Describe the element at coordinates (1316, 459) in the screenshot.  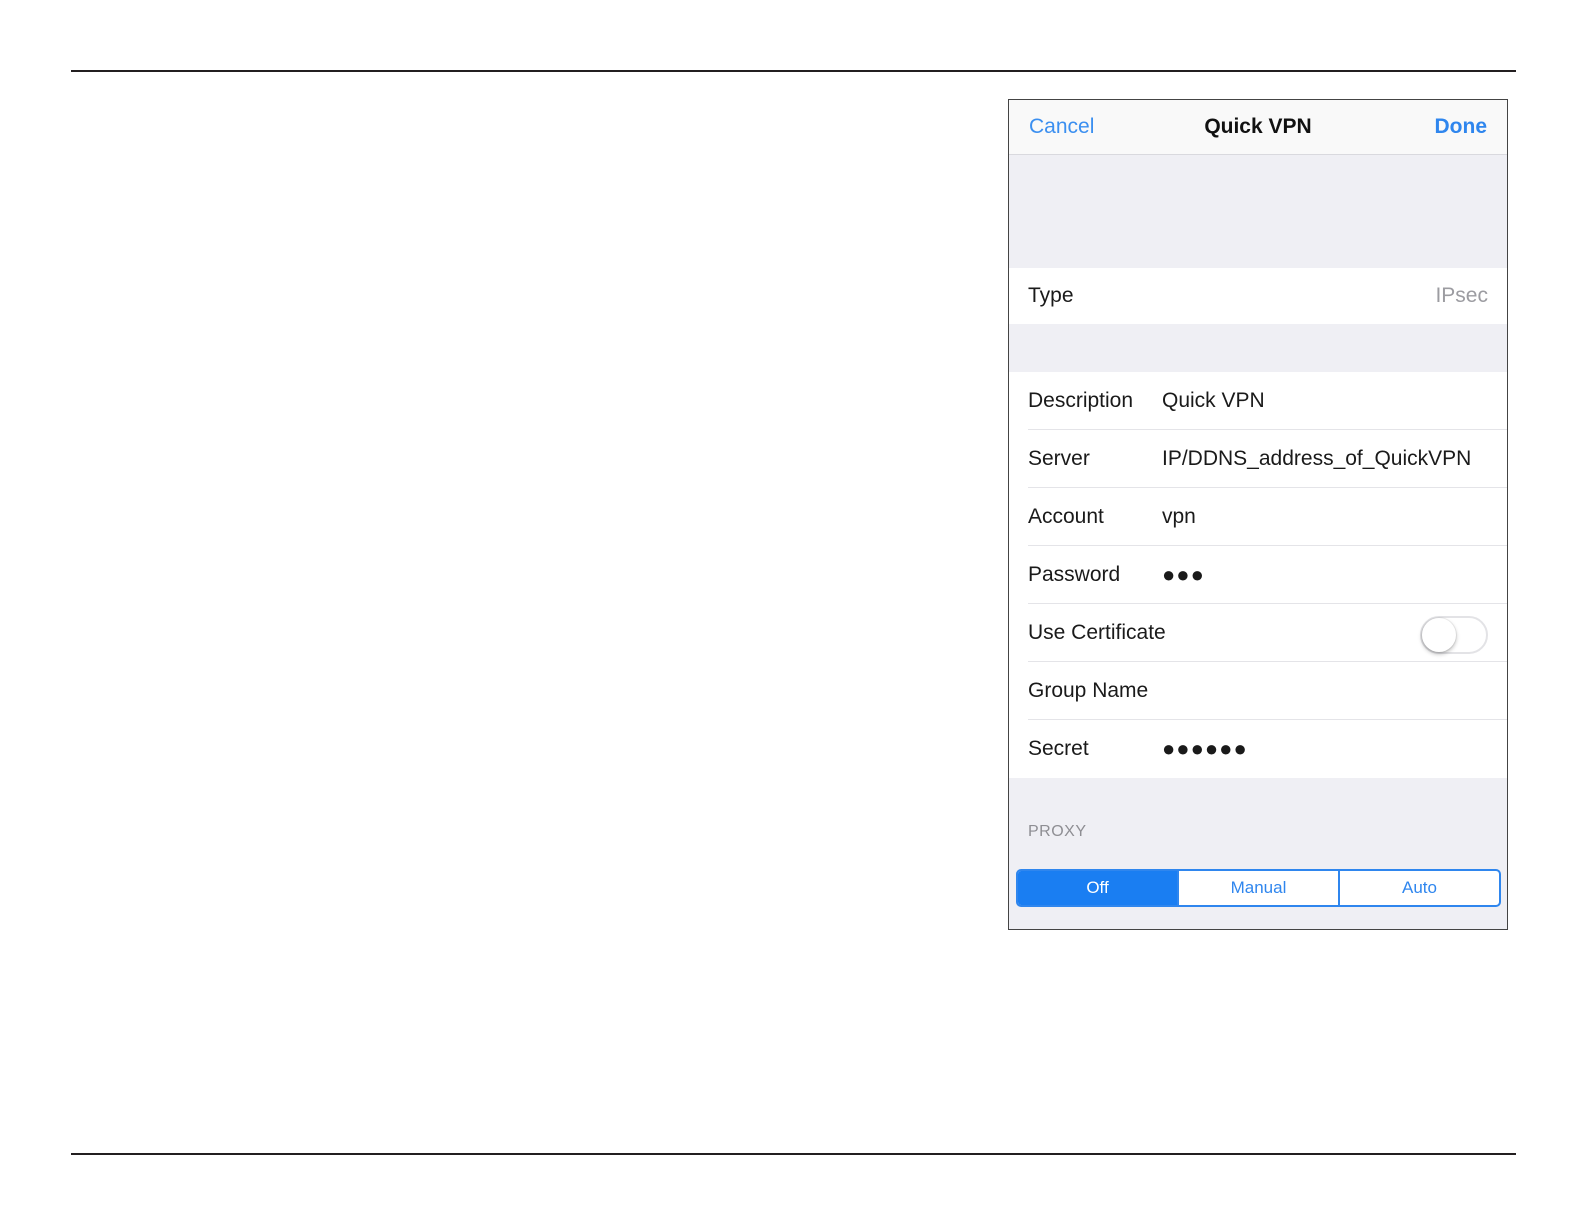
I see `server-field: IP/DDNS_address_of_QuickVPN` at that location.